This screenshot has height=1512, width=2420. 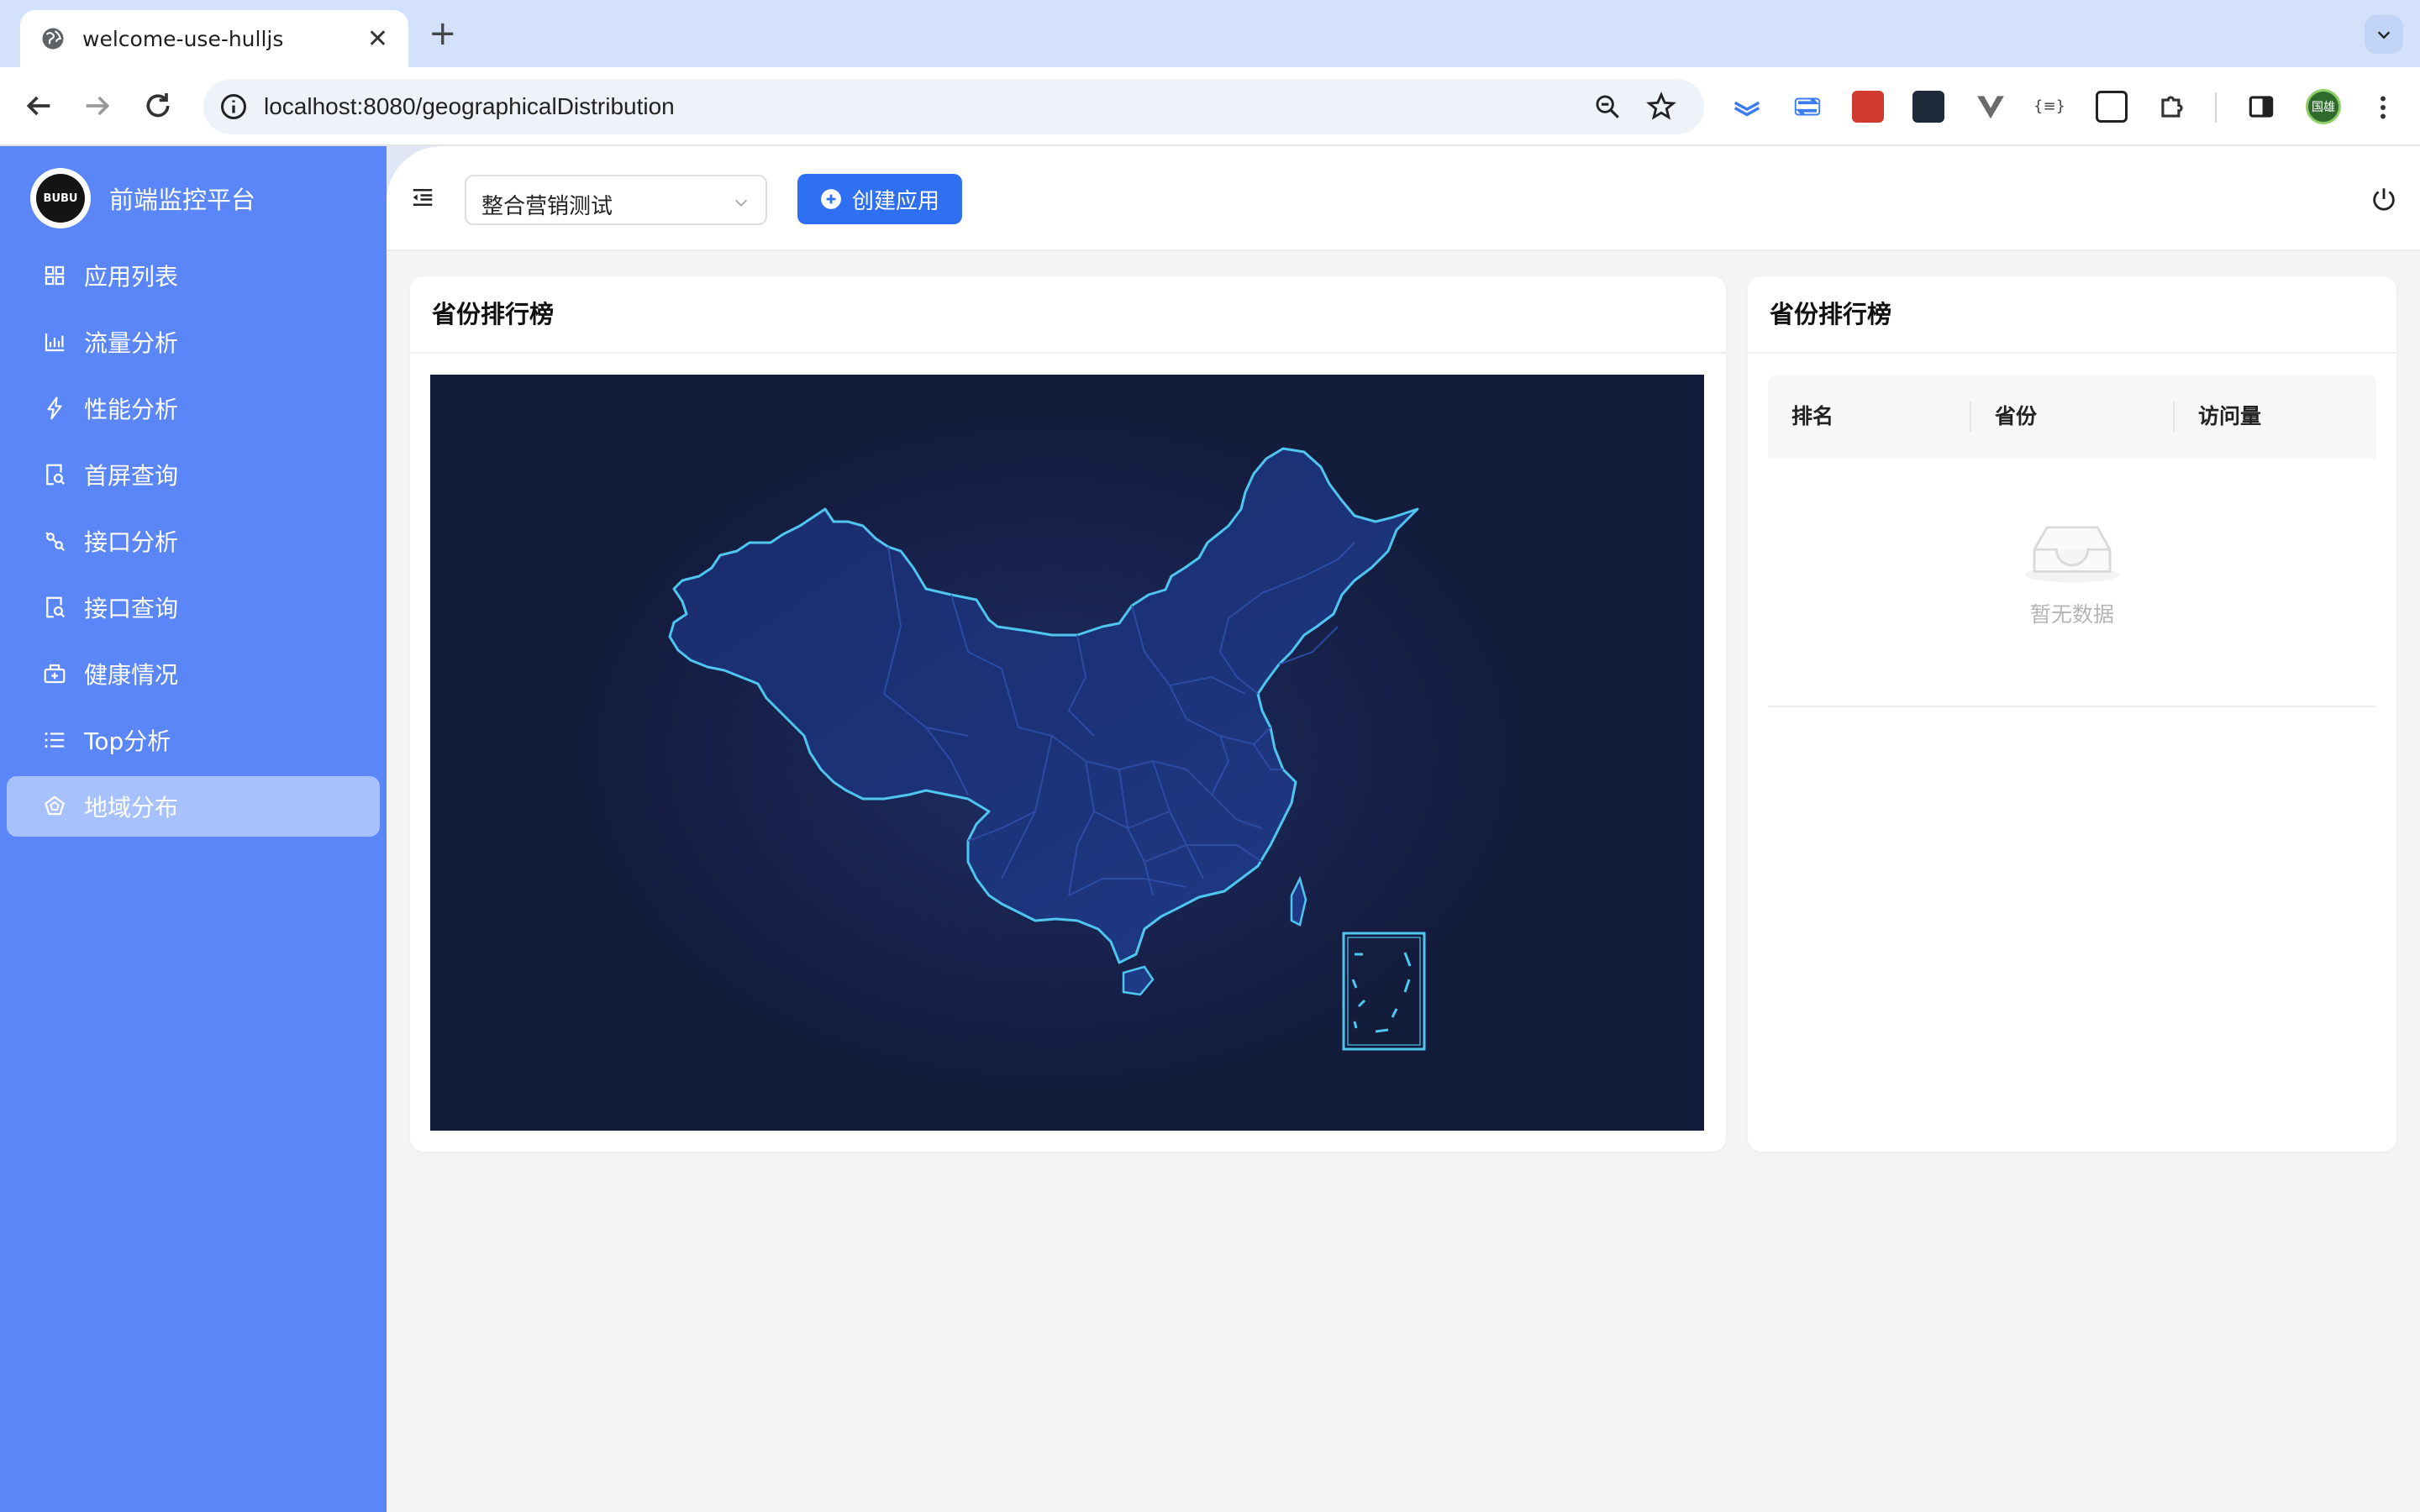 I want to click on sidebar-item-label: 接口分析, so click(x=131, y=542).